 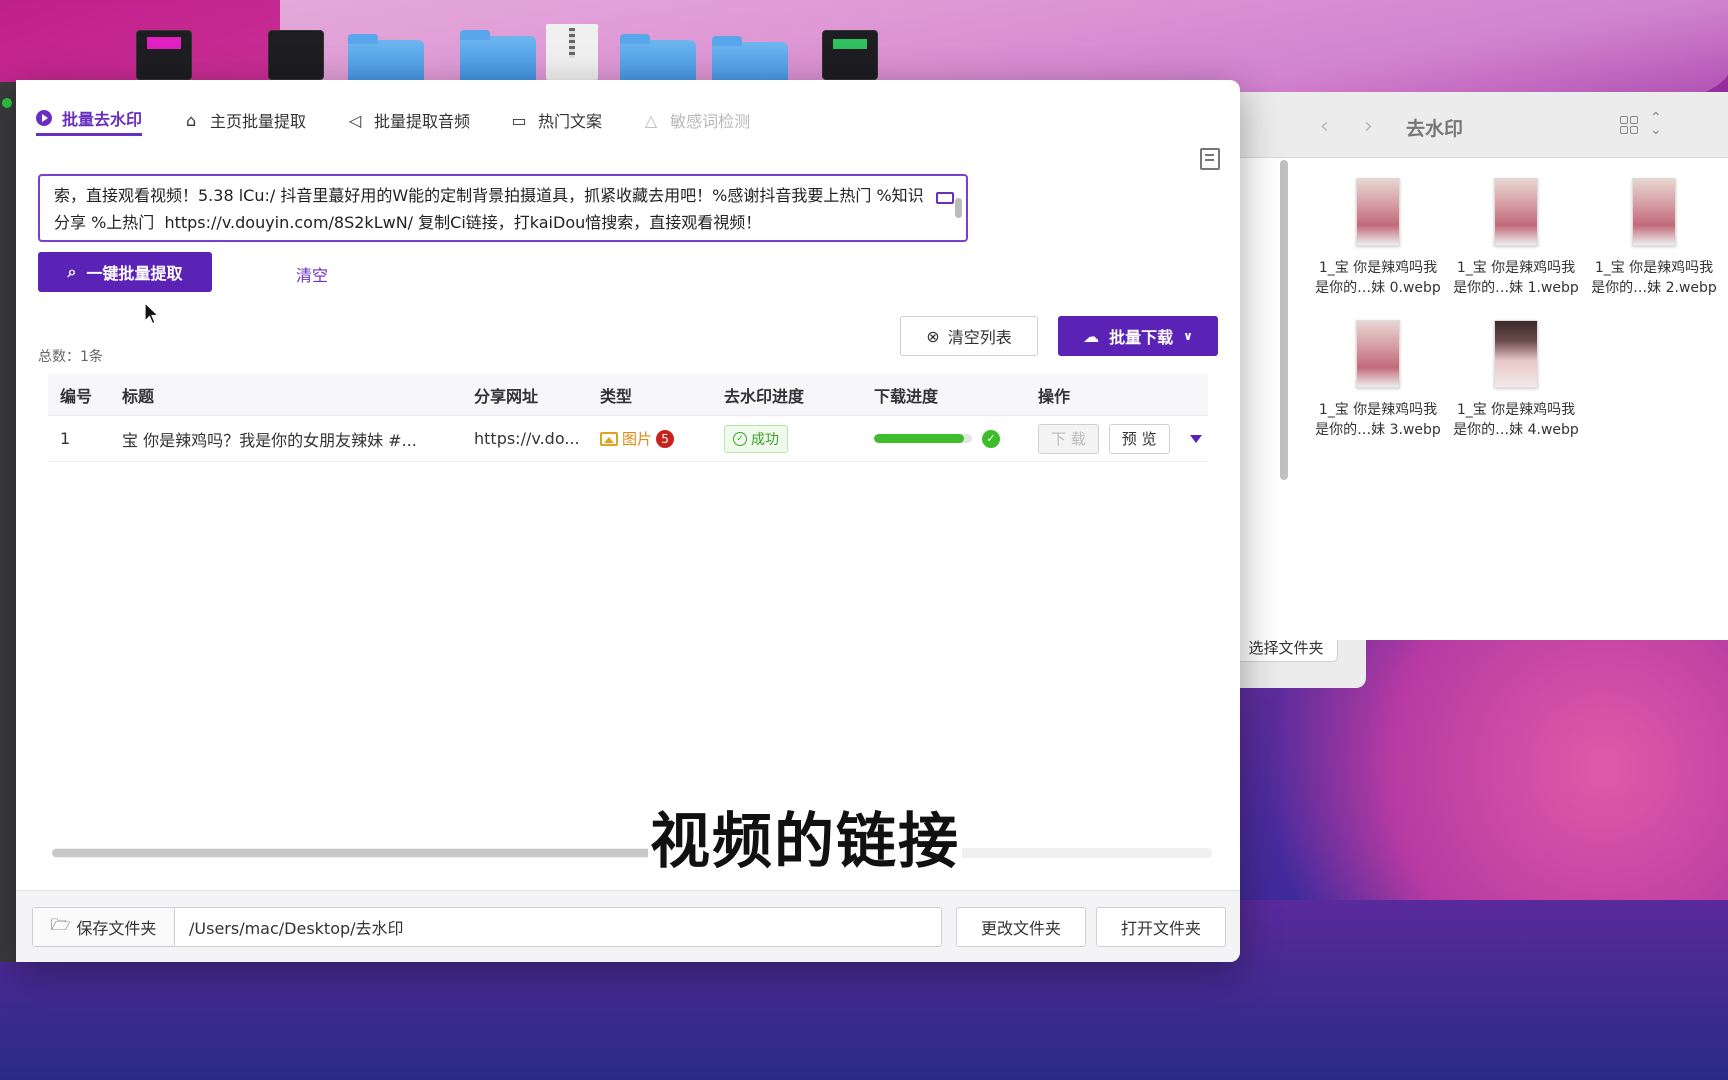 I want to click on type-tag: 图片, so click(x=626, y=438).